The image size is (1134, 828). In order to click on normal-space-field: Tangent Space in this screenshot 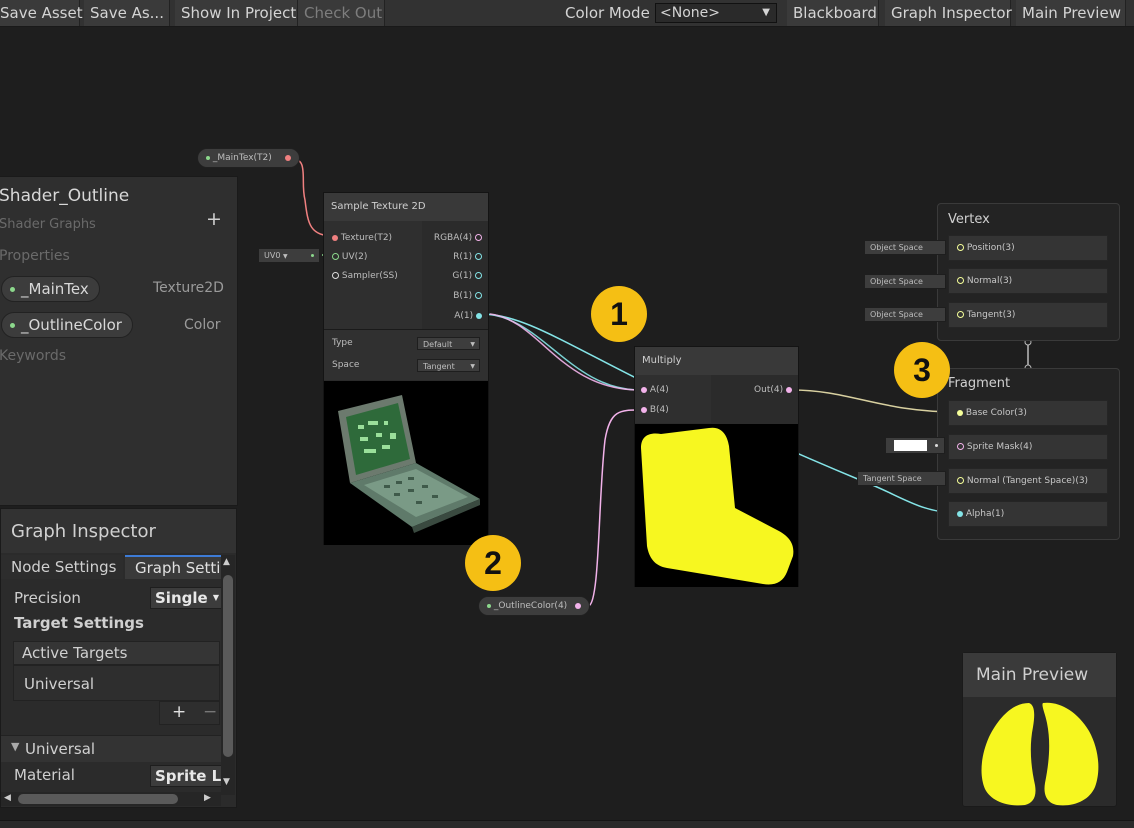, I will do `click(901, 478)`.